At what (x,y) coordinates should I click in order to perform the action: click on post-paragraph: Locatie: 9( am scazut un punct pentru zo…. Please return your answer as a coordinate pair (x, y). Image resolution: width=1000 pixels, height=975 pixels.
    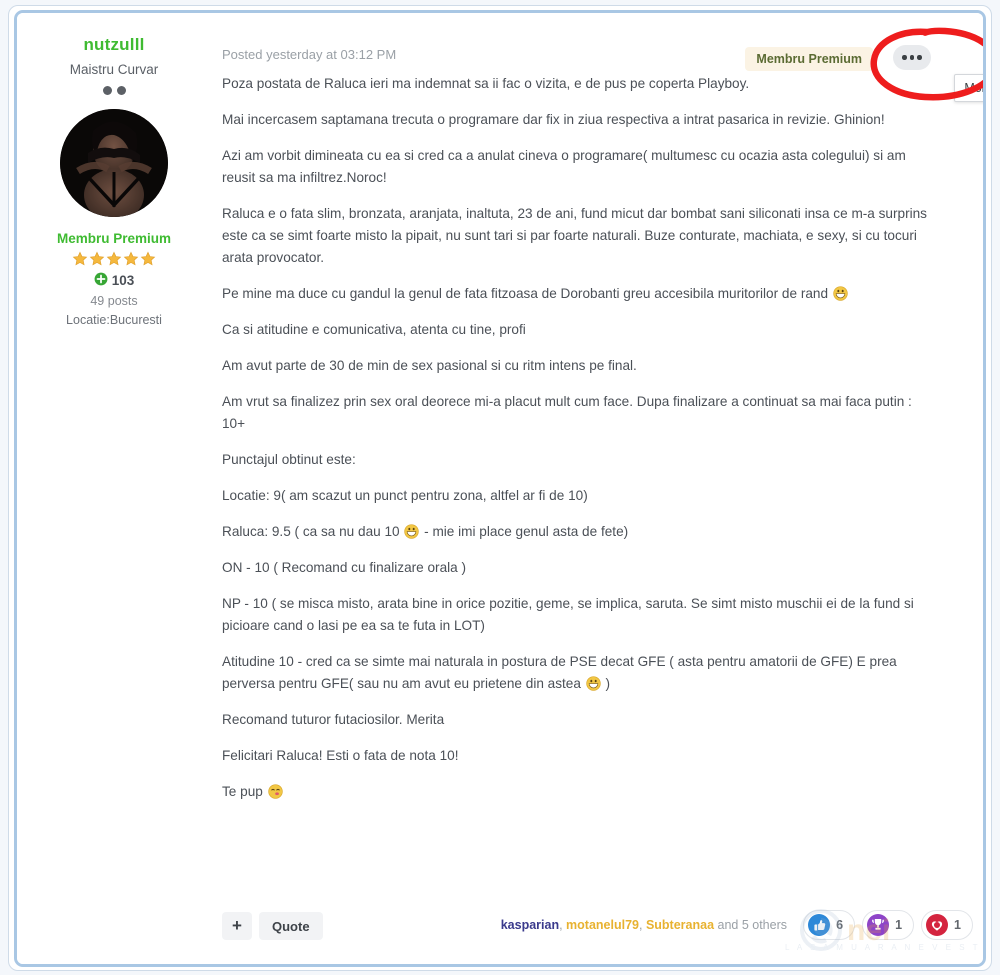
    Looking at the image, I should click on (405, 495).